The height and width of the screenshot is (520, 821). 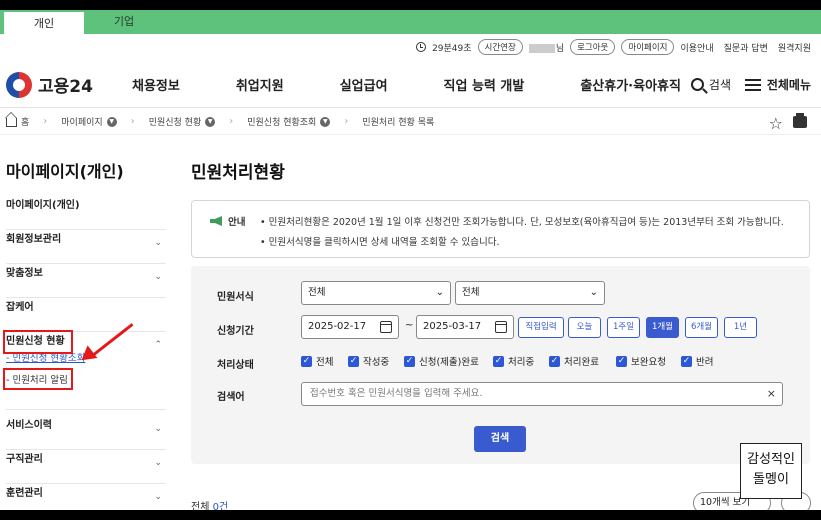 I want to click on keyword-label: 검색어, so click(x=231, y=397).